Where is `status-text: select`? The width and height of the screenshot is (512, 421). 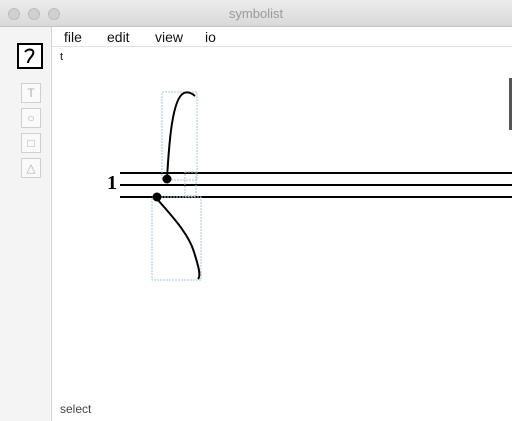
status-text: select is located at coordinates (76, 409).